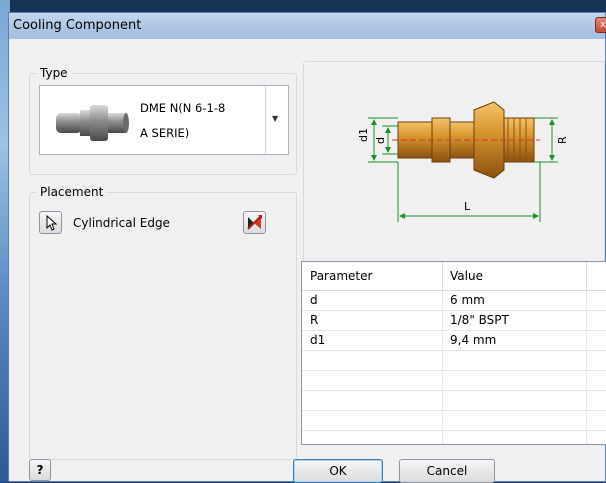  Describe the element at coordinates (479, 320) in the screenshot. I see `parameter-value: 1/8" BSPT` at that location.